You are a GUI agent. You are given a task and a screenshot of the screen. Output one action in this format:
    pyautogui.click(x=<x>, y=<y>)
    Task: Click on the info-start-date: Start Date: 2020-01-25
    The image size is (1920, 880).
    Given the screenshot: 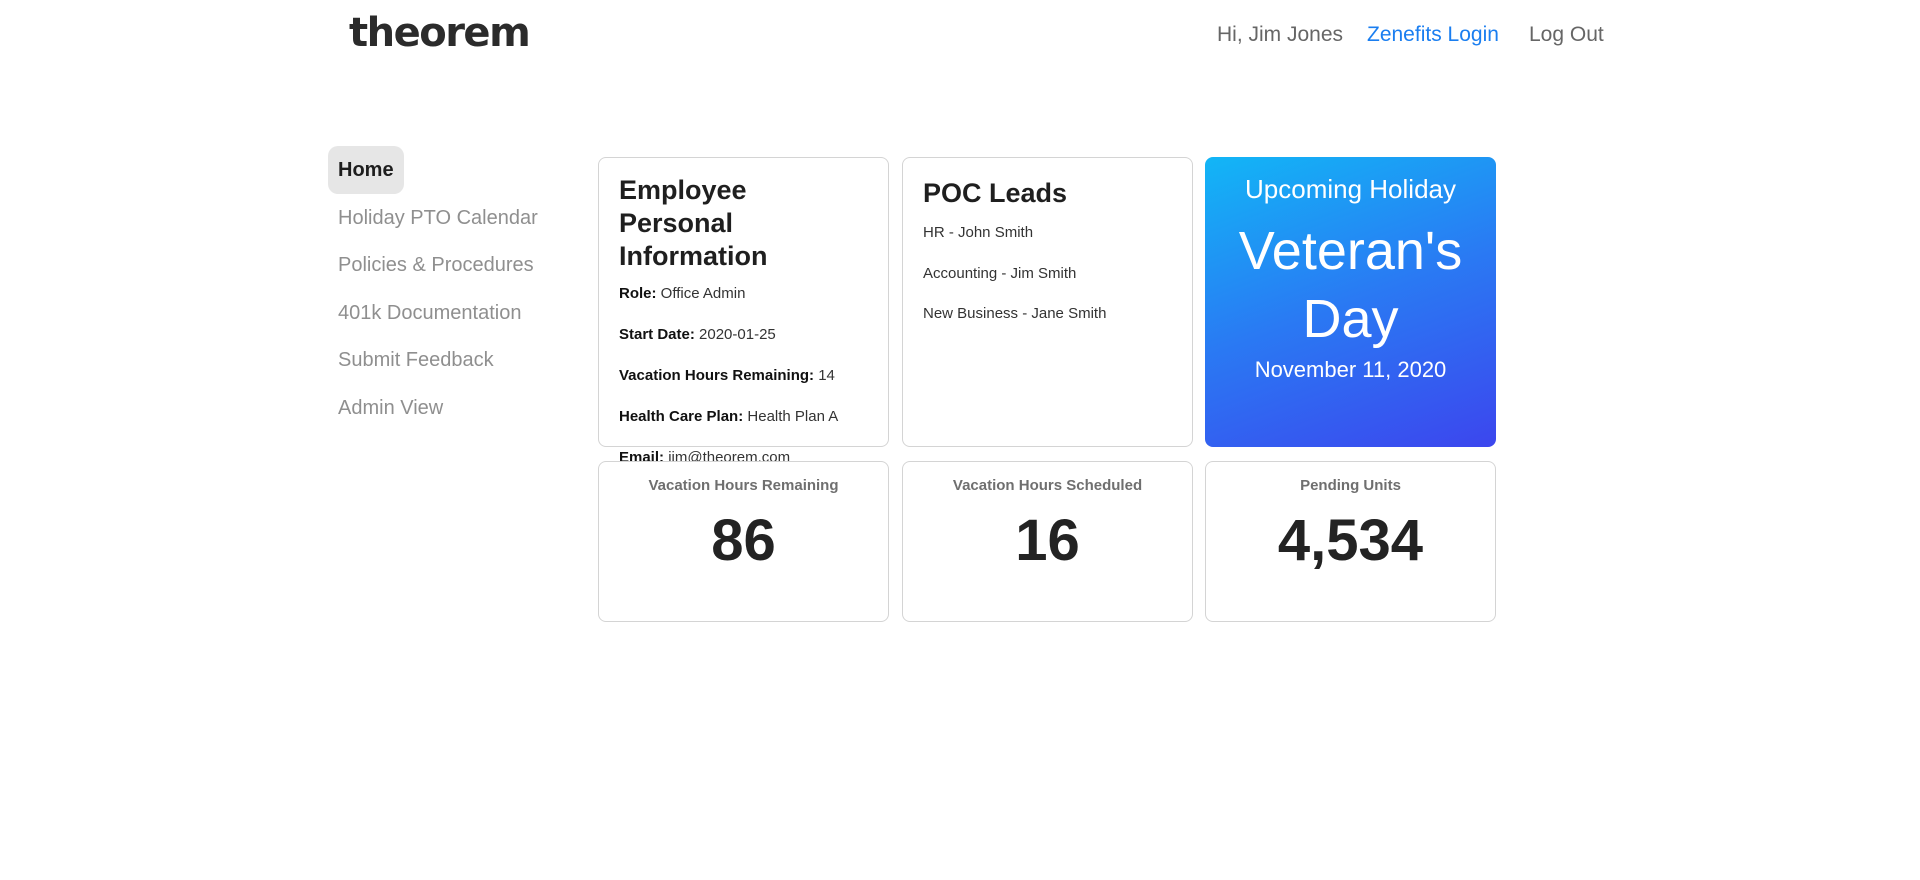 What is the action you would take?
    pyautogui.click(x=743, y=335)
    